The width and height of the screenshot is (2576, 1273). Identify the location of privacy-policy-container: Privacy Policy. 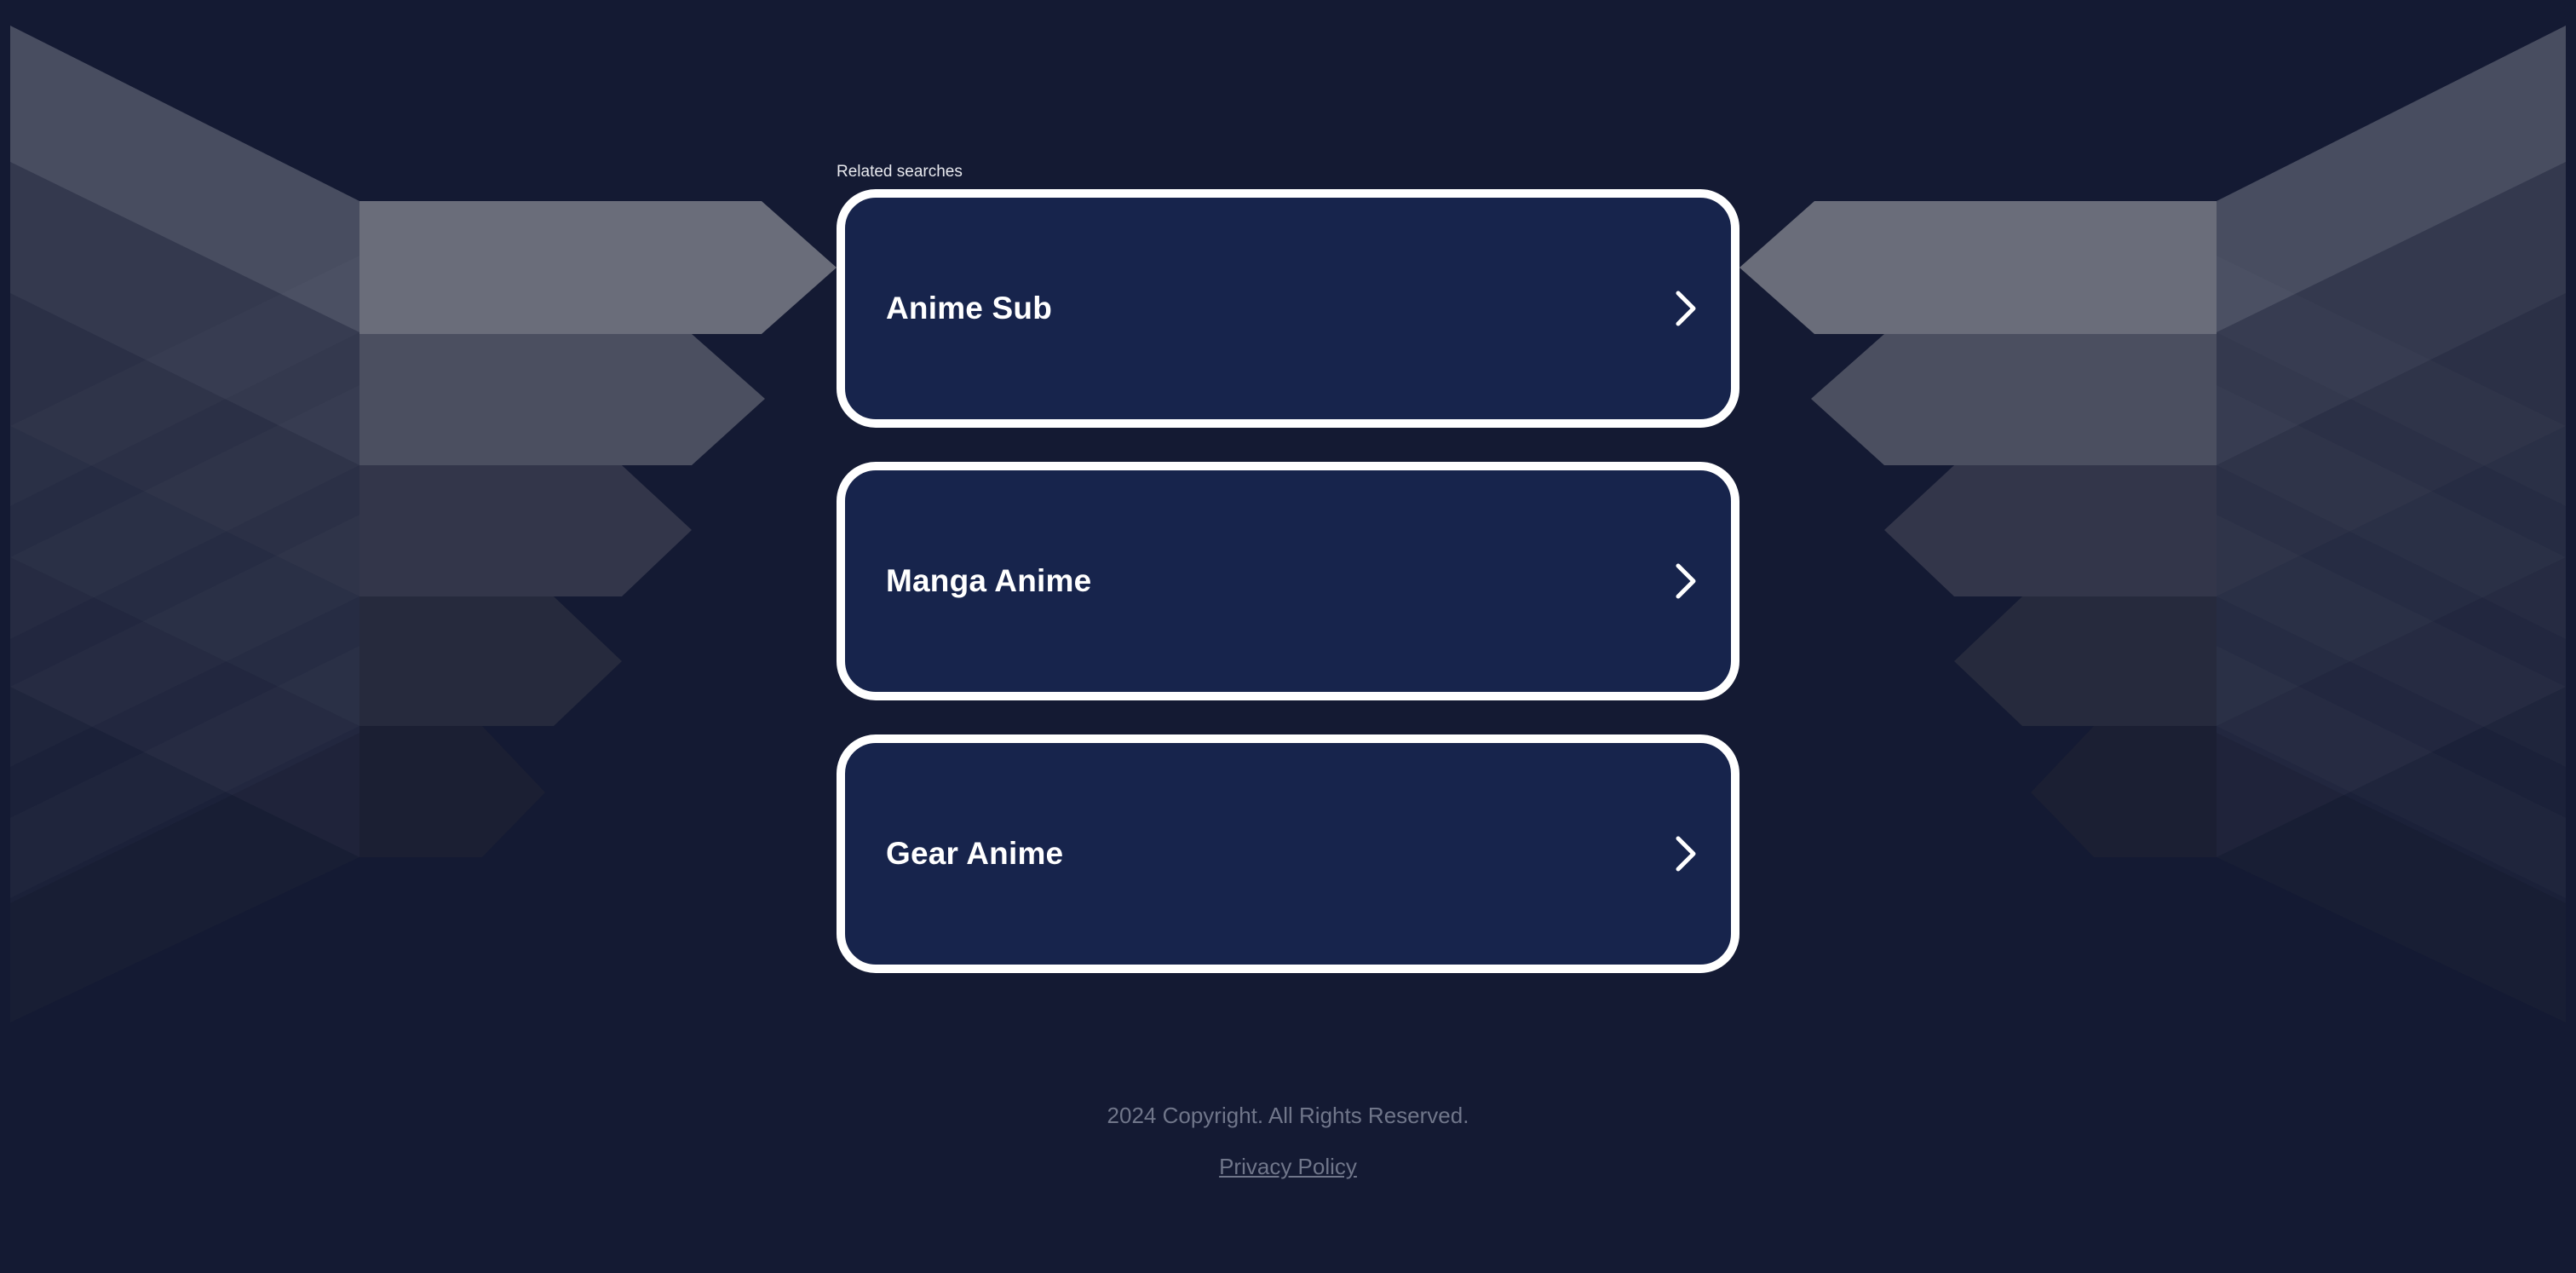
(1288, 1167).